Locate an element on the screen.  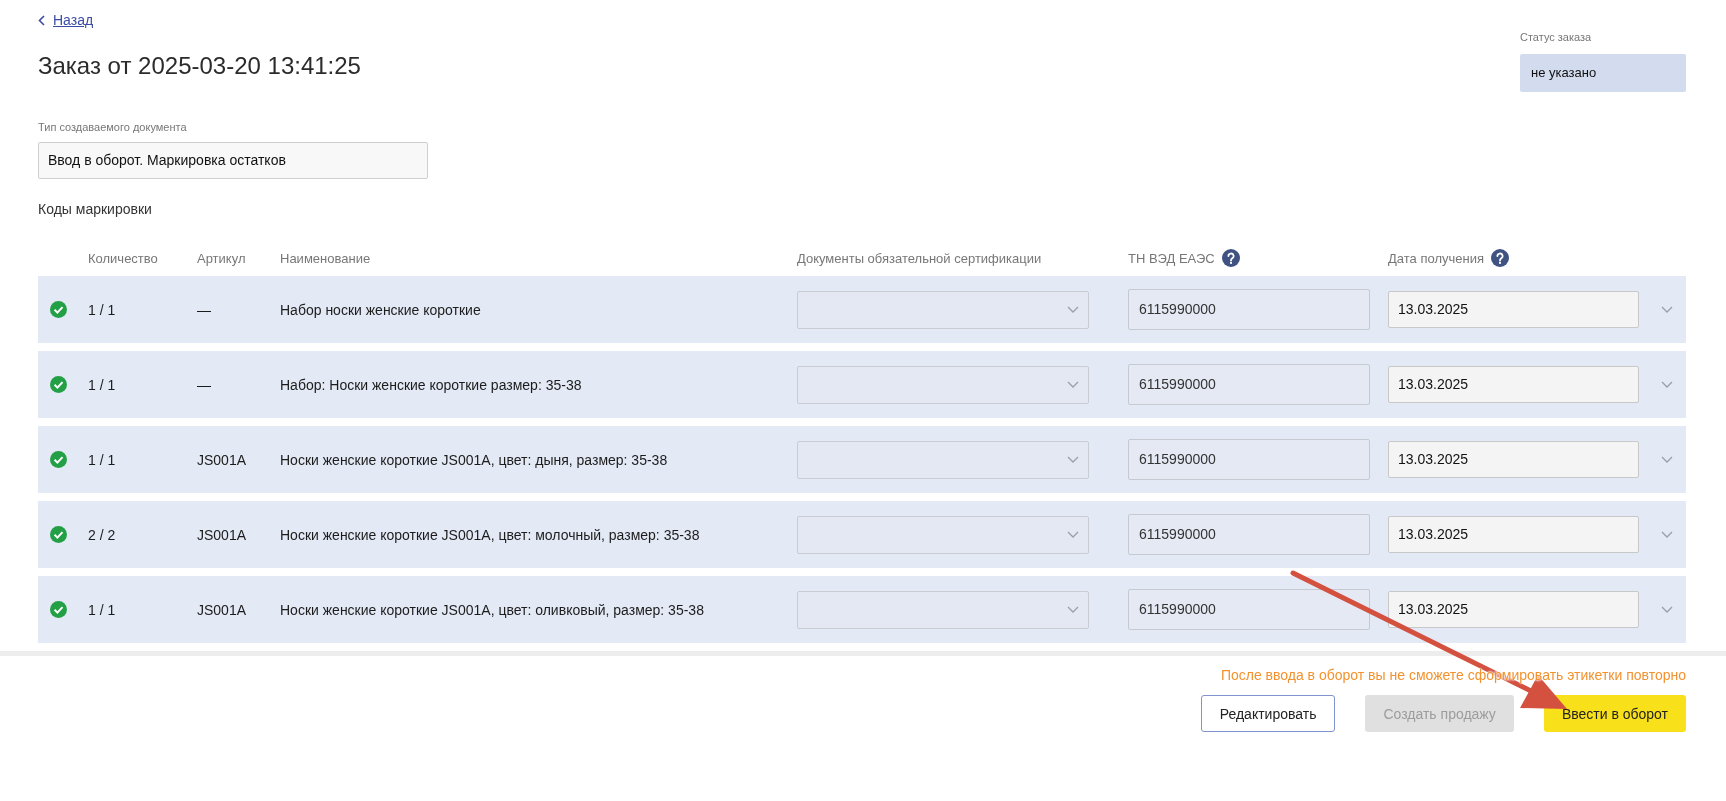
product-name: Носки женские короткие JS001A, цвет: дыня, размер: 35-38 is located at coordinates (474, 459).